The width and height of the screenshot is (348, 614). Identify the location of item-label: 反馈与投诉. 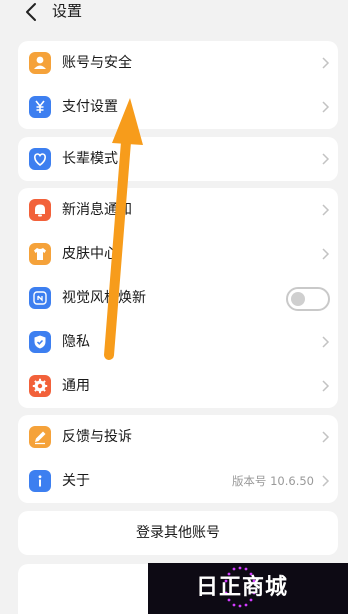
(97, 437).